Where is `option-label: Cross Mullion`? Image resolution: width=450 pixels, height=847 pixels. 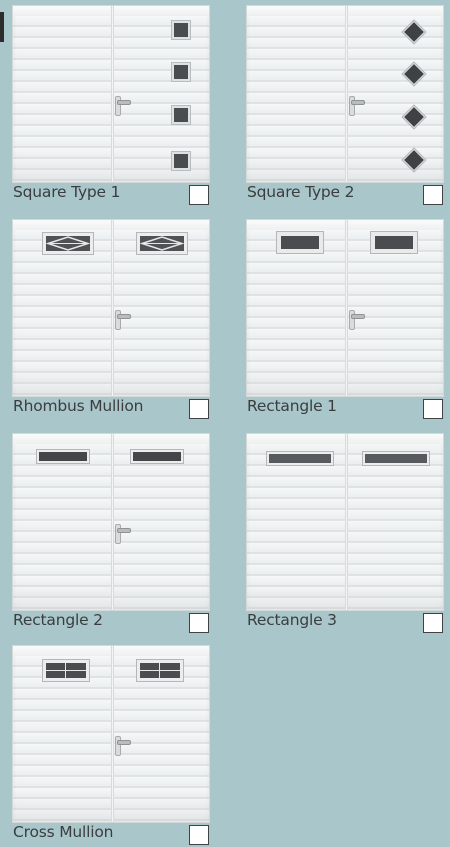 option-label: Cross Mullion is located at coordinates (63, 832).